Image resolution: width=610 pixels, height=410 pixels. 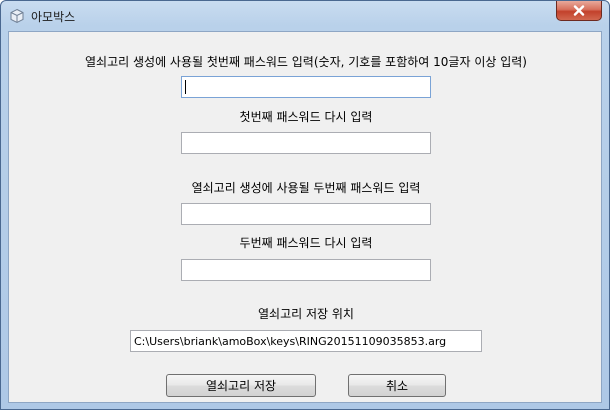 What do you see at coordinates (185, 87) in the screenshot?
I see `text-caret` at bounding box center [185, 87].